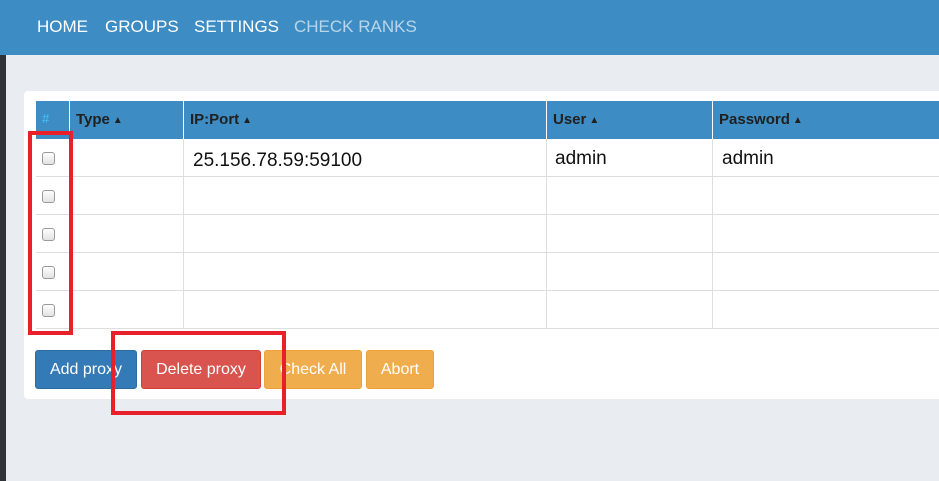  What do you see at coordinates (53, 120) in the screenshot?
I see `column-header-select: #` at bounding box center [53, 120].